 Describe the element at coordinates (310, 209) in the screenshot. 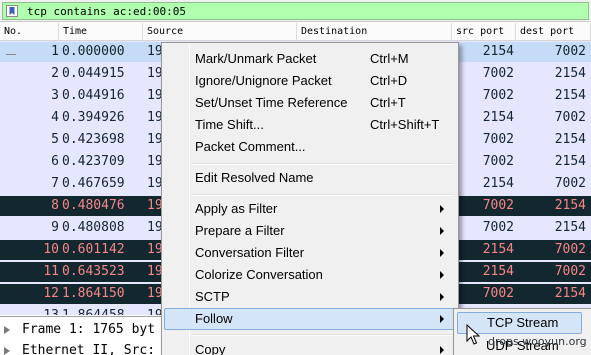

I see `menu-item-apply-as-filter: Apply as Filter` at that location.